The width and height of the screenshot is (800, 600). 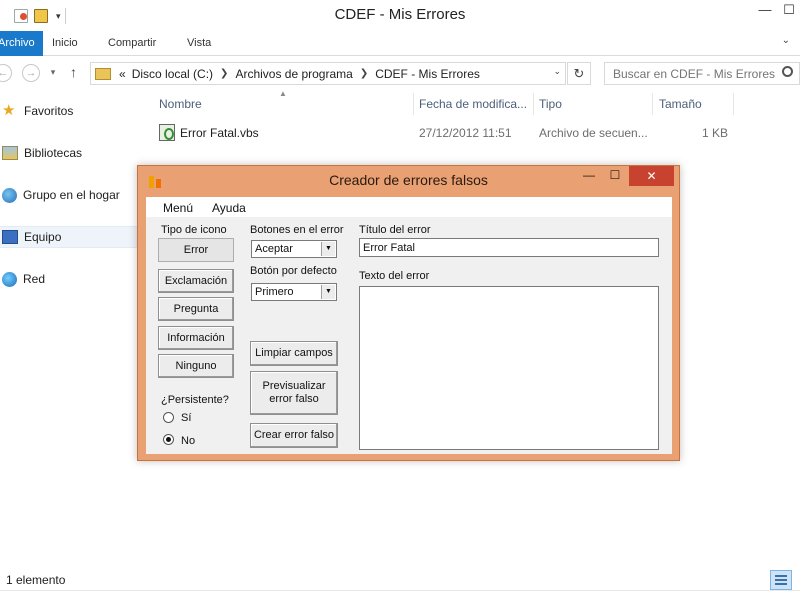 What do you see at coordinates (172, 74) in the screenshot?
I see `breadcrumb-disk: Disco local (C:)` at bounding box center [172, 74].